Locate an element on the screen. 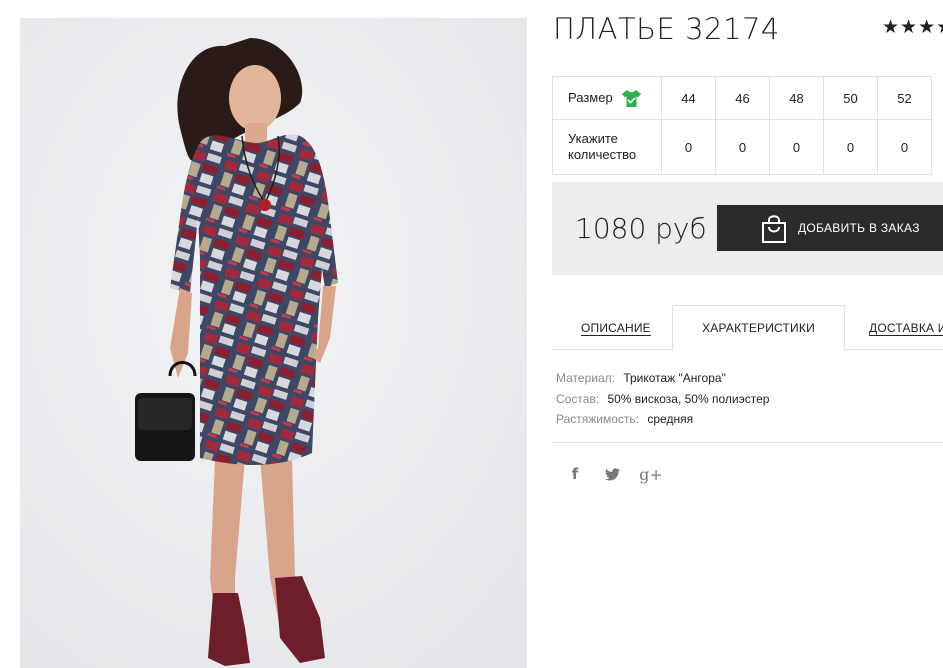 The image size is (943, 668). quantity-input-52: 0 is located at coordinates (904, 147).